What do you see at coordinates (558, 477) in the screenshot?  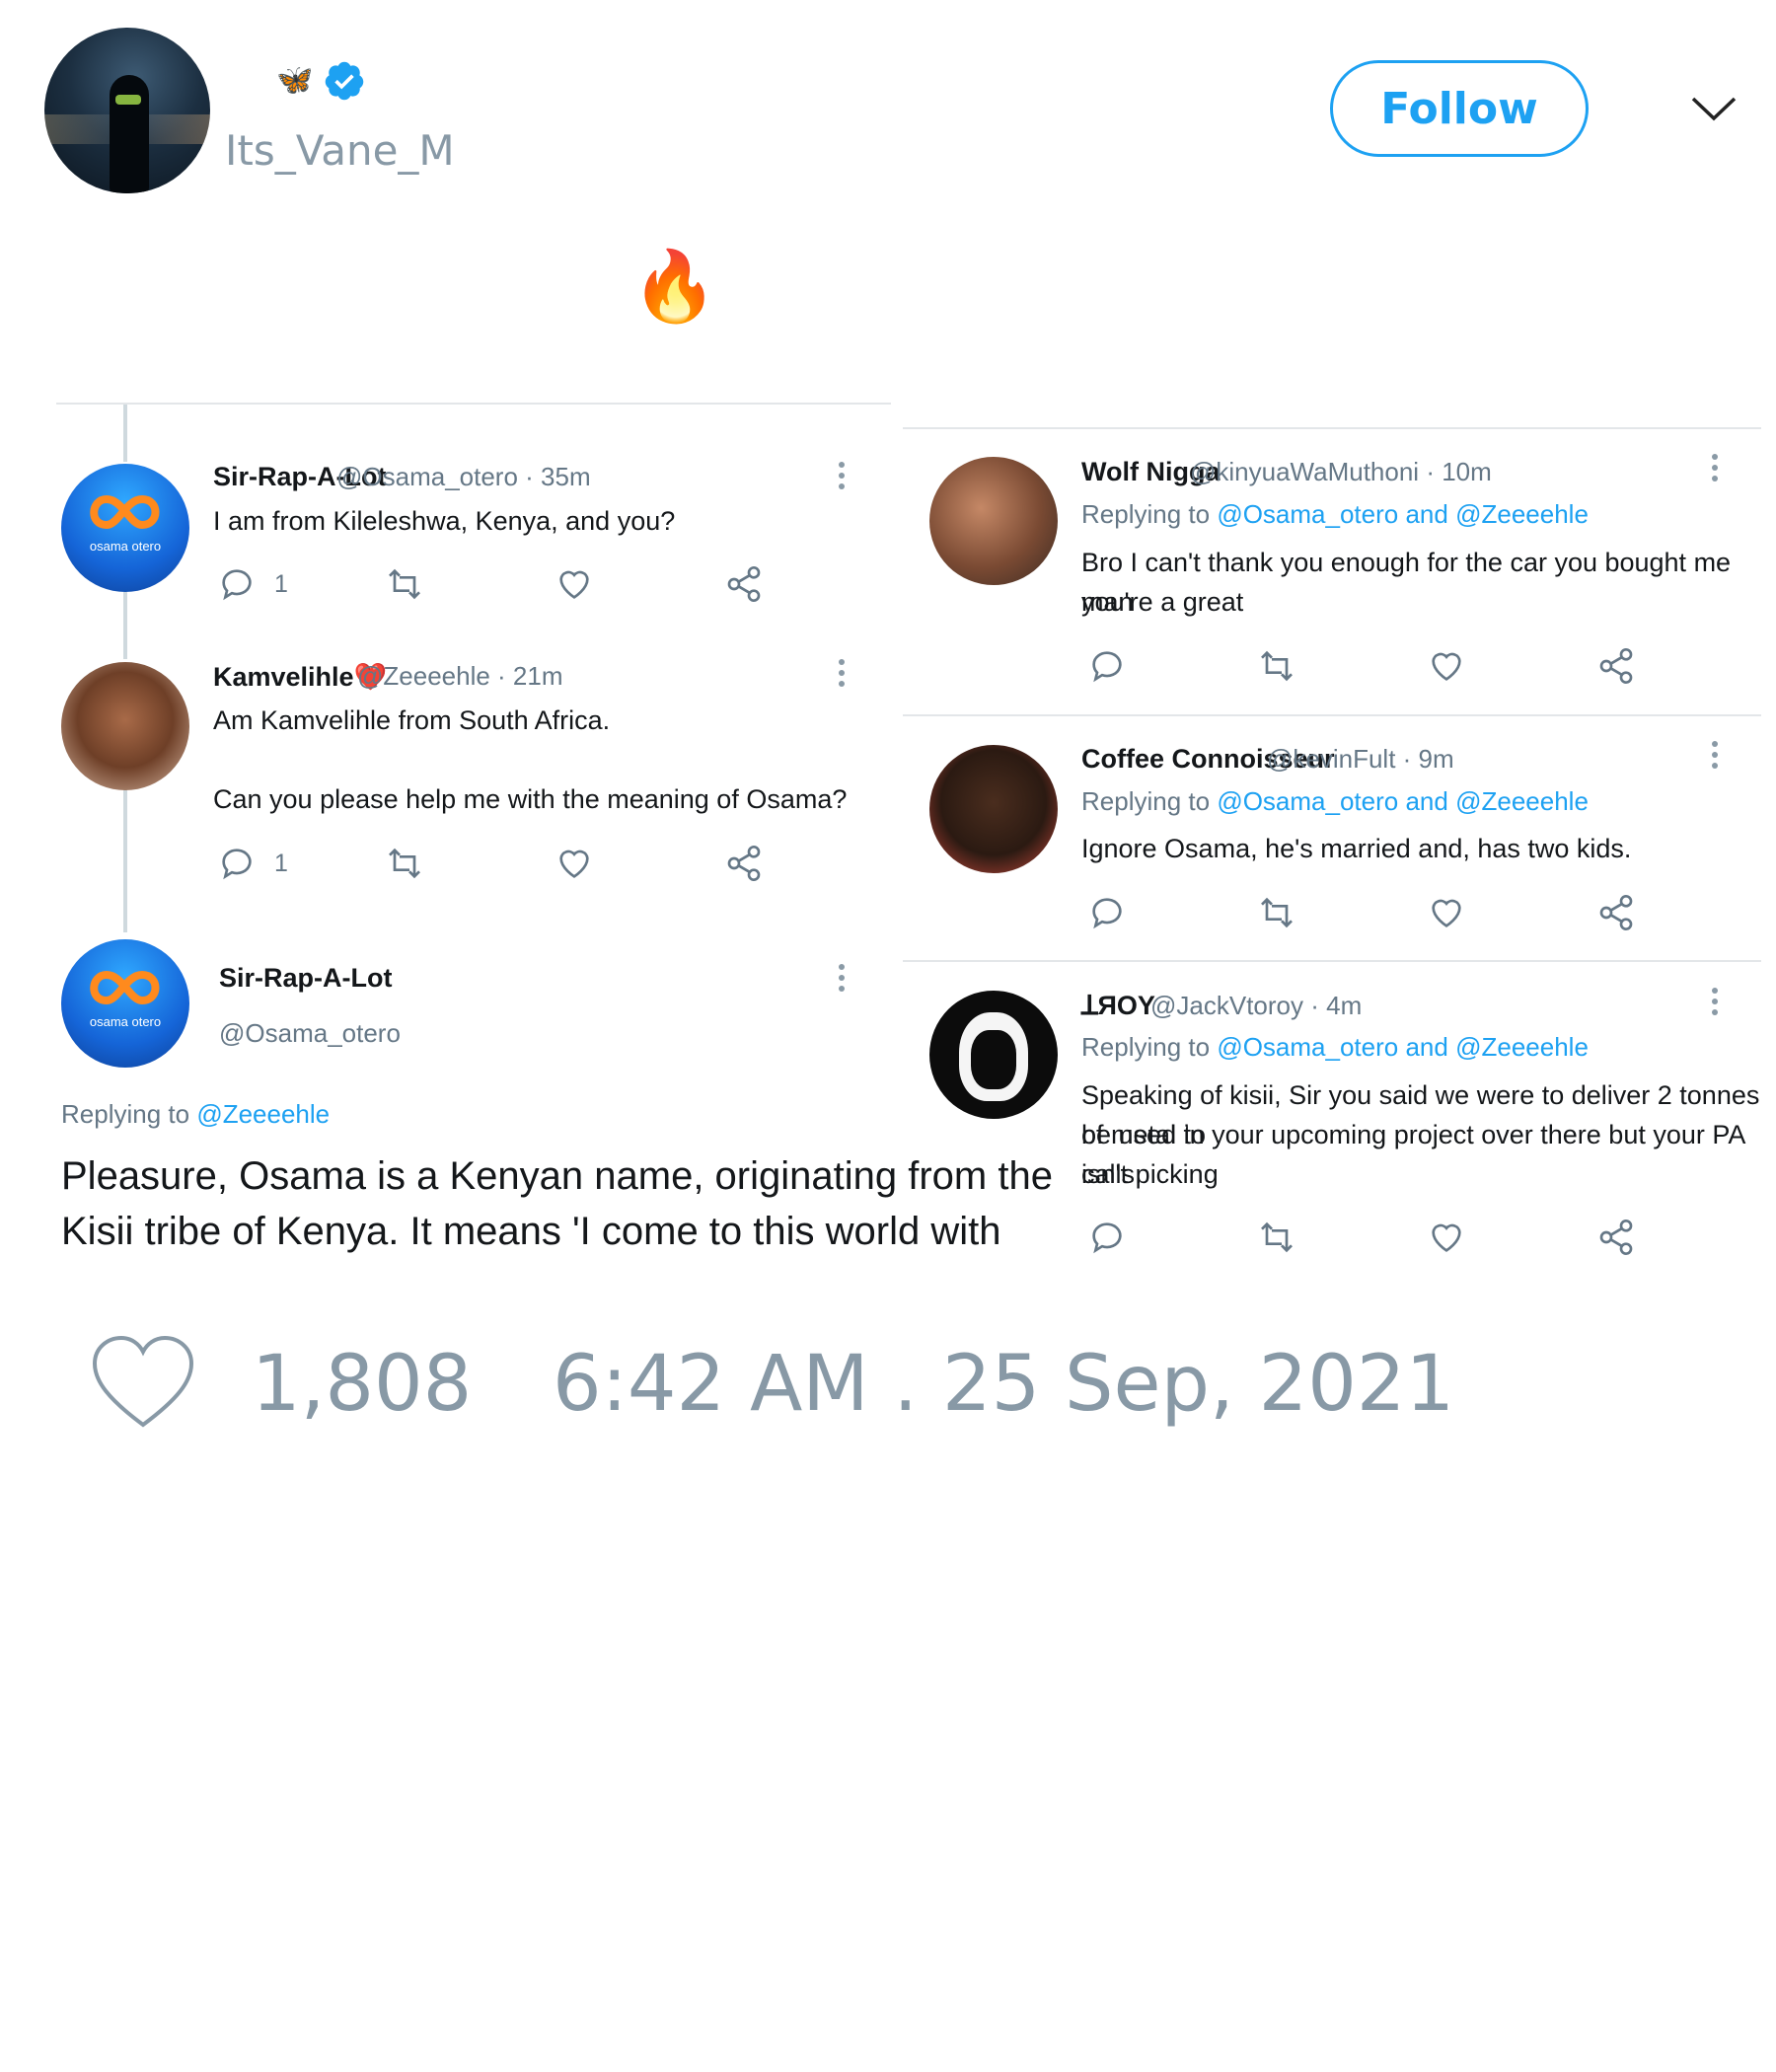 I see `reply-time: · 35m` at bounding box center [558, 477].